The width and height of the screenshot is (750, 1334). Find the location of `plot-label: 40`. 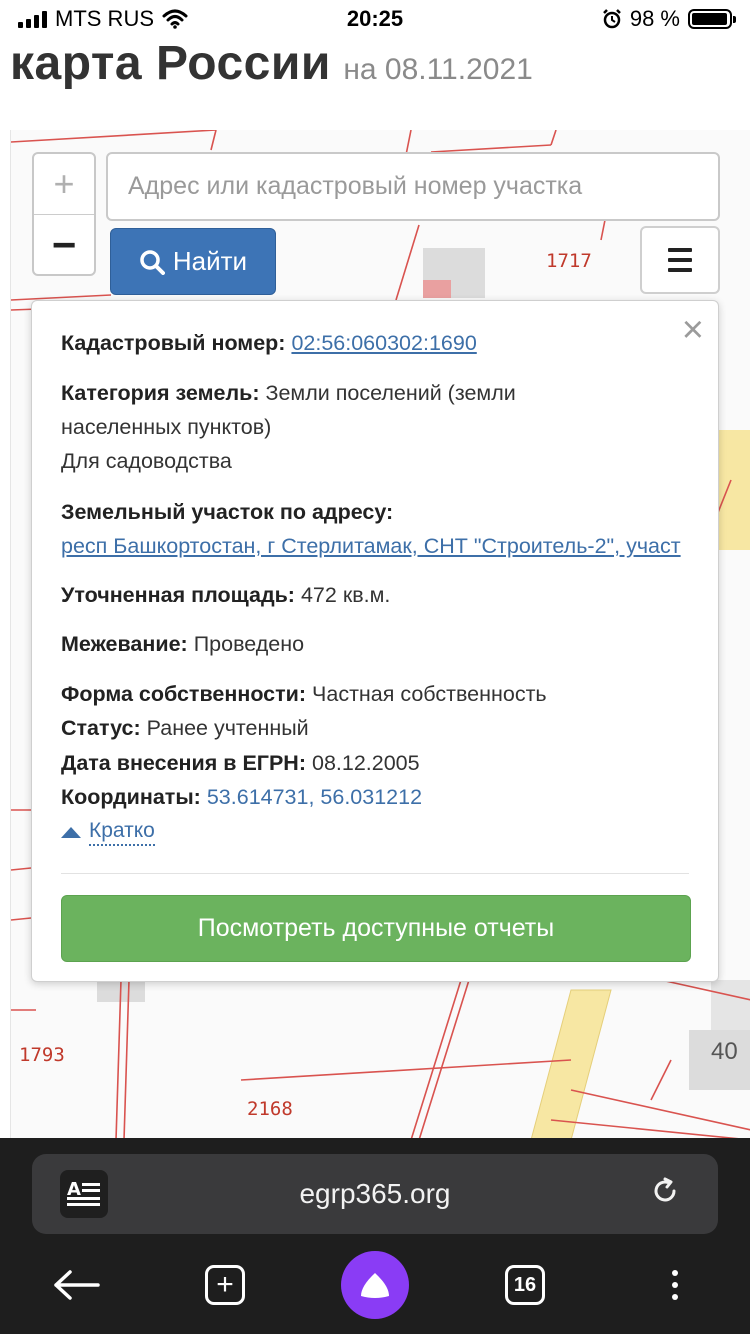

plot-label: 40 is located at coordinates (724, 1051).